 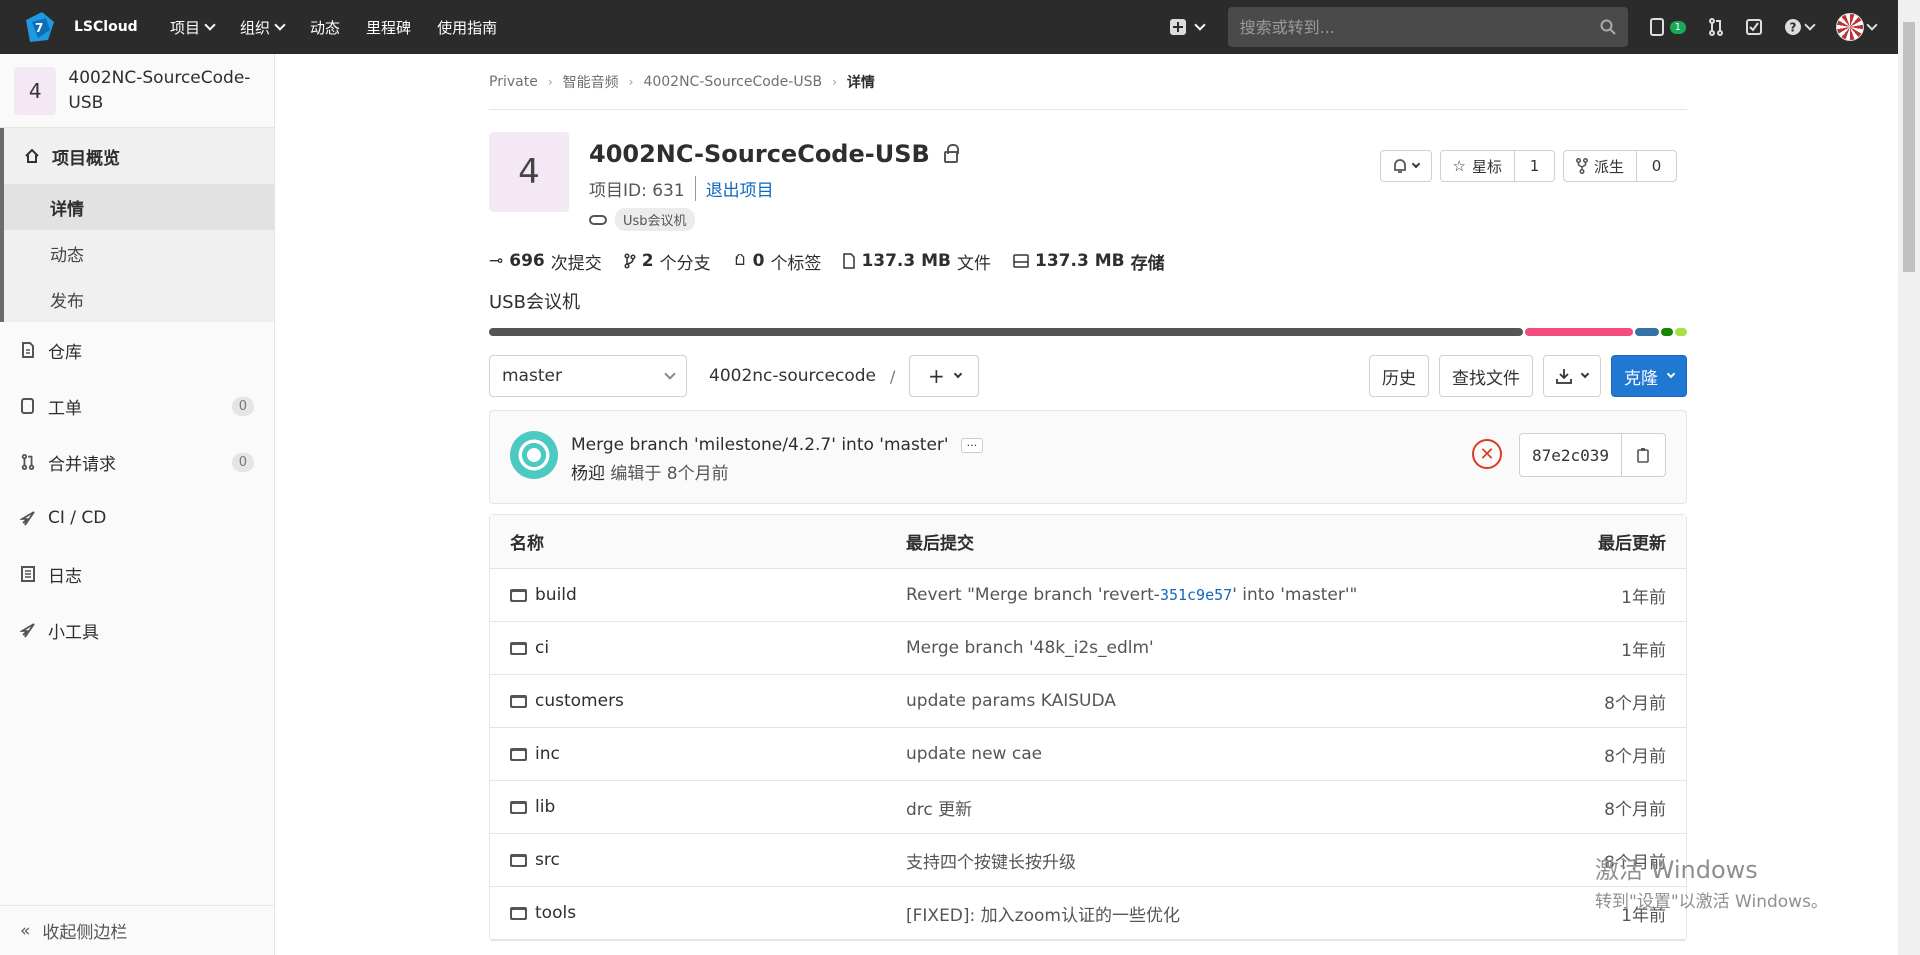 What do you see at coordinates (708, 807) in the screenshot?
I see `file-name-cell: lib` at bounding box center [708, 807].